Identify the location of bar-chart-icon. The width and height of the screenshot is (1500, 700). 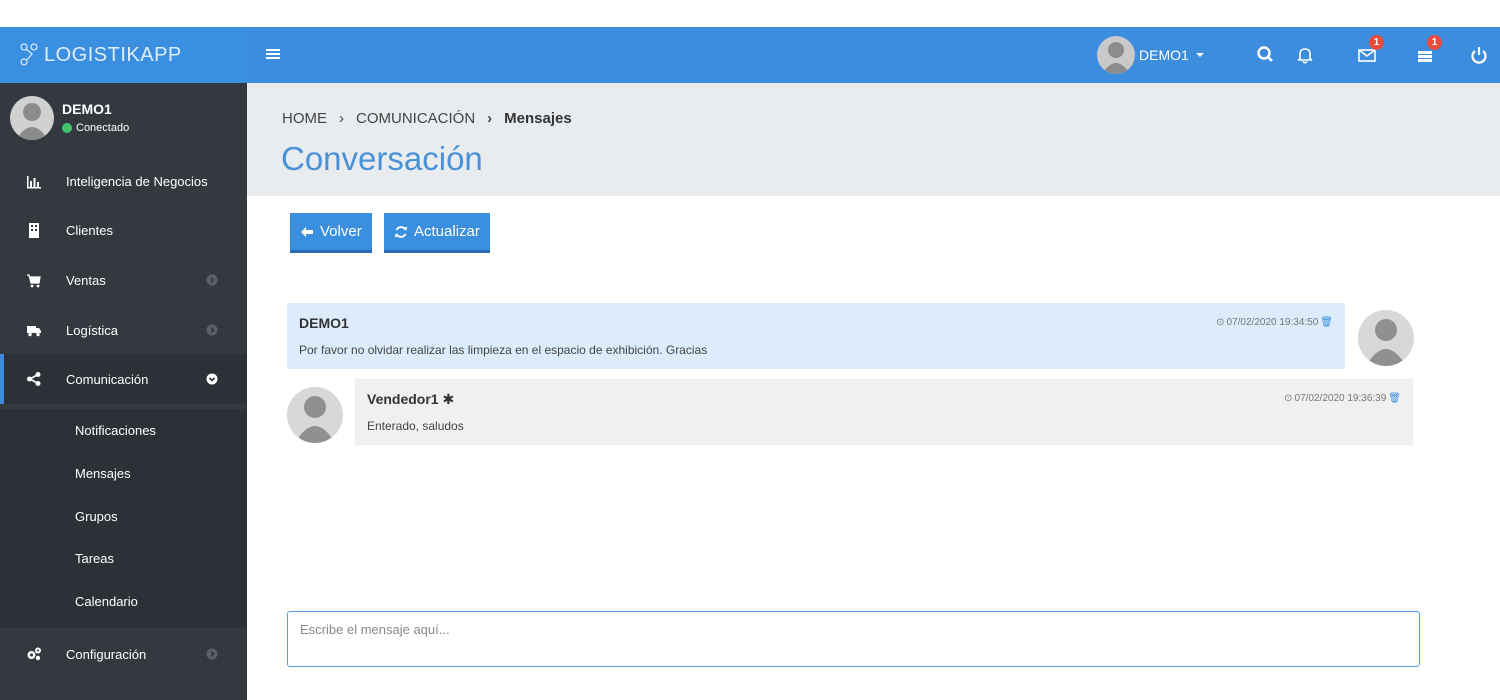
(34, 182).